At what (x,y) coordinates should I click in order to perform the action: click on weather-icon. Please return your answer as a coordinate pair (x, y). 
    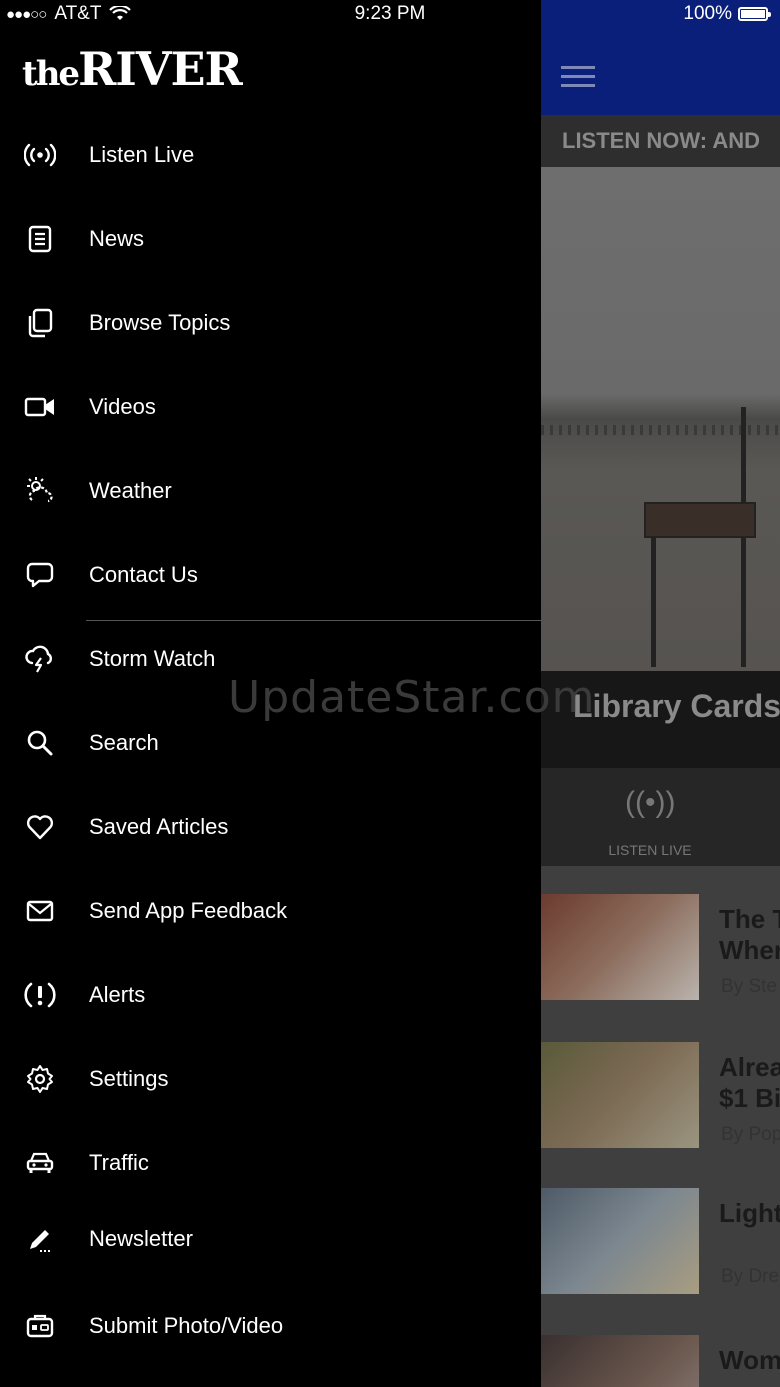
    Looking at the image, I should click on (40, 491).